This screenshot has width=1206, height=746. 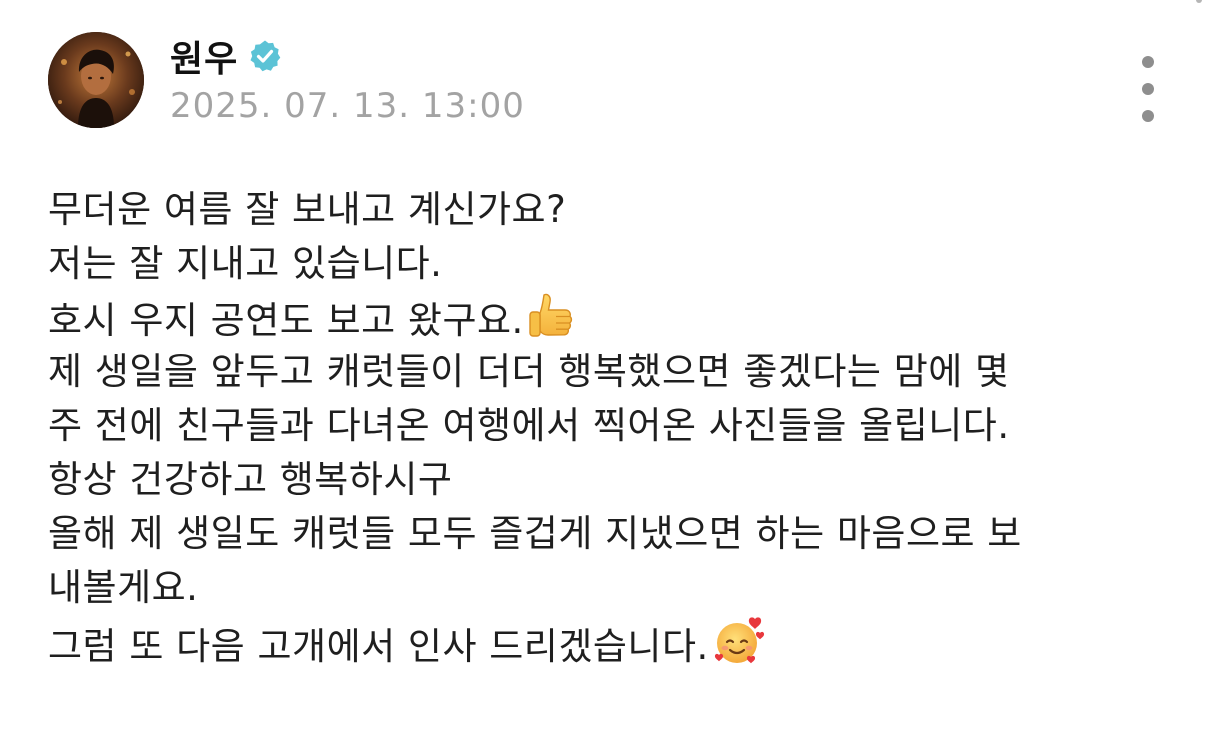 What do you see at coordinates (1199, 3) in the screenshot?
I see `corner-indicator` at bounding box center [1199, 3].